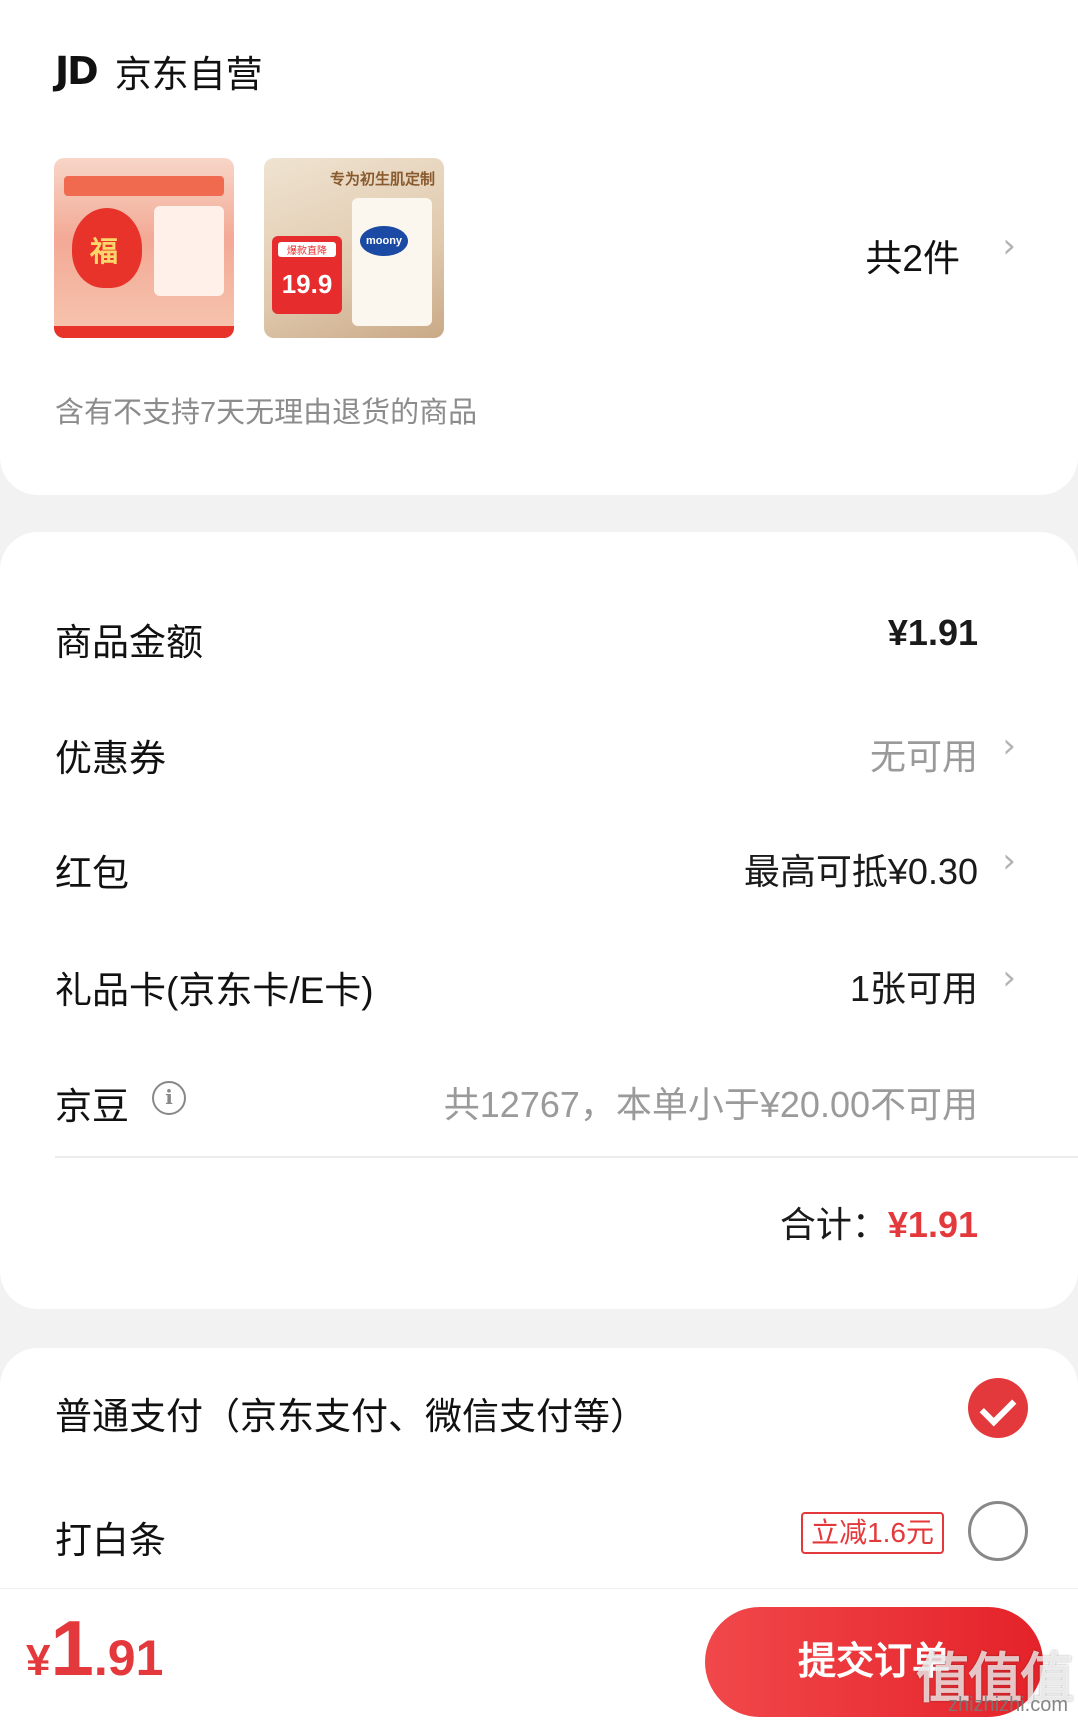  I want to click on jingdou-value: 共12767，本单小于¥20.00不可用, so click(710, 1104).